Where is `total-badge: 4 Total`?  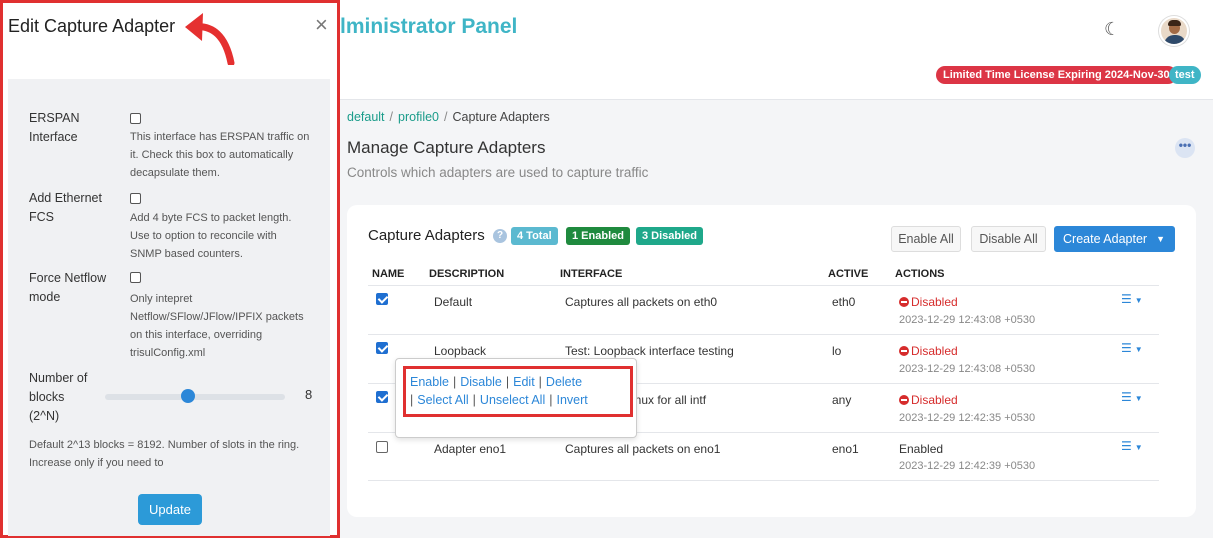
total-badge: 4 Total is located at coordinates (534, 236).